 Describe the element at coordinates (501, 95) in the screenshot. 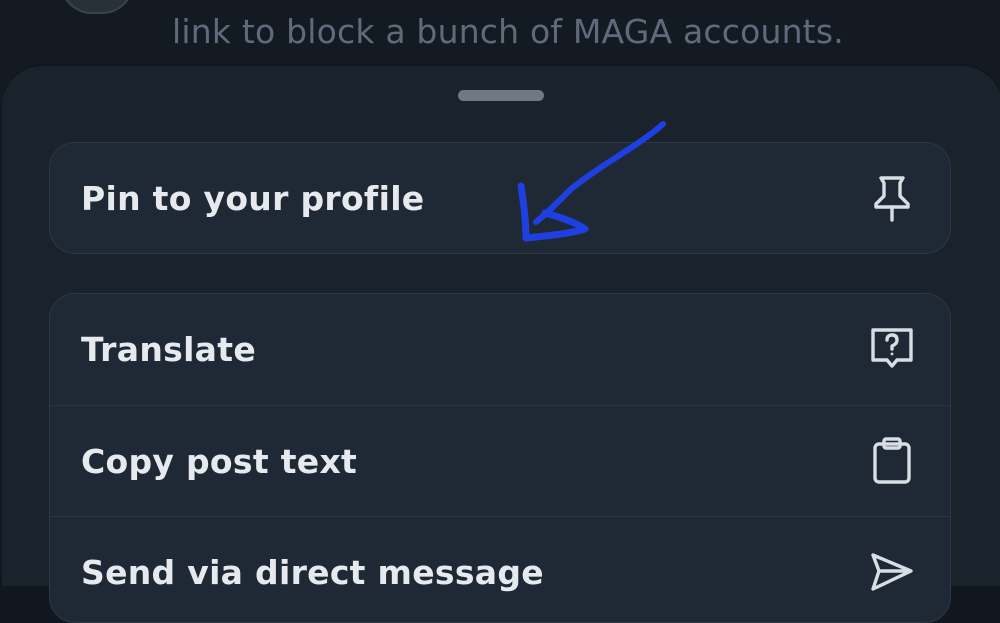

I see `sheet-drag-handle` at that location.